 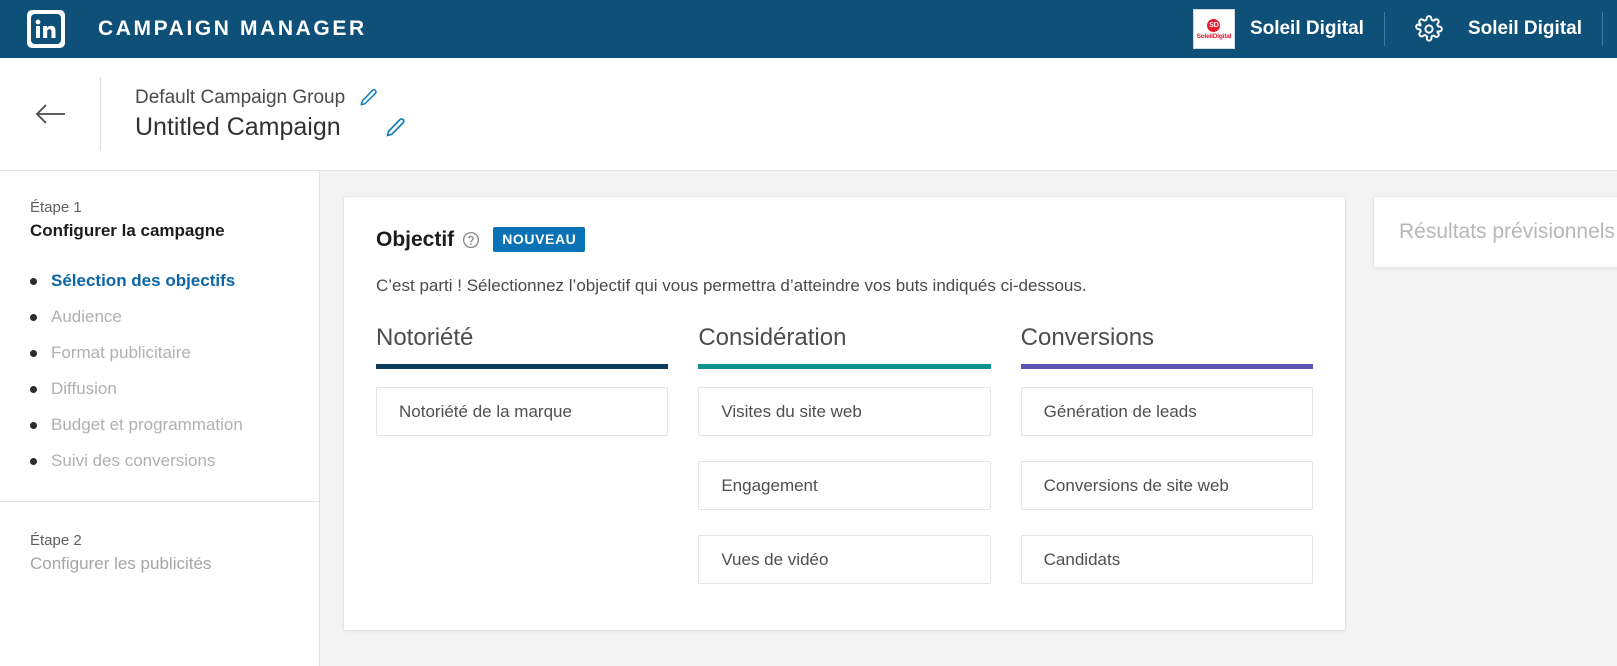 What do you see at coordinates (232, 28) in the screenshot?
I see `app-title: CAMPAIGN MANAGER` at bounding box center [232, 28].